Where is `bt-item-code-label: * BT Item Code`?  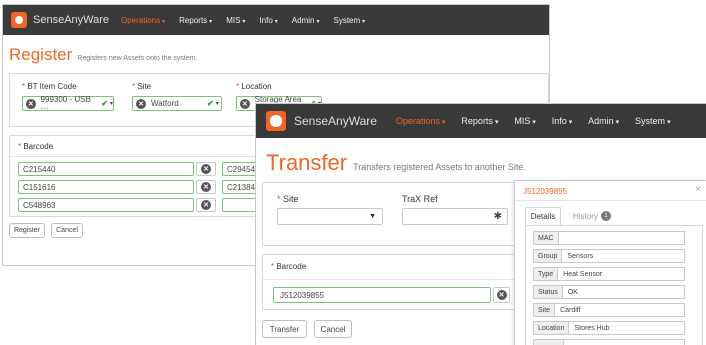
bt-item-code-label: * BT Item Code is located at coordinates (49, 86).